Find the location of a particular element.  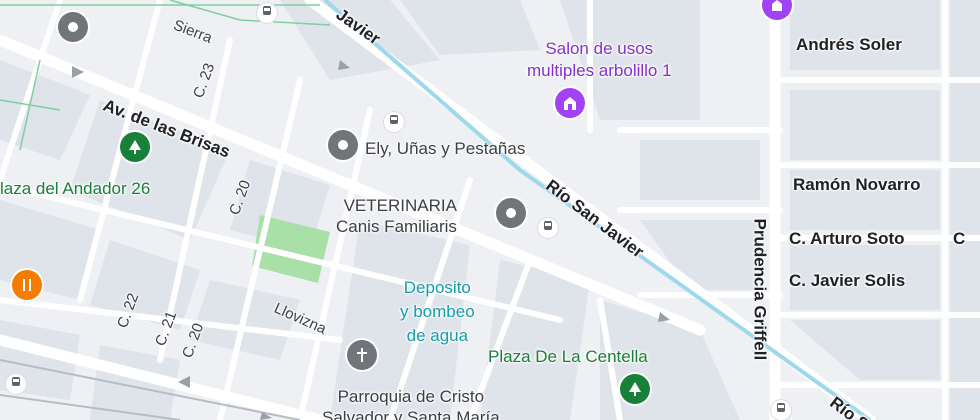

street-label-c-right: C is located at coordinates (959, 238).